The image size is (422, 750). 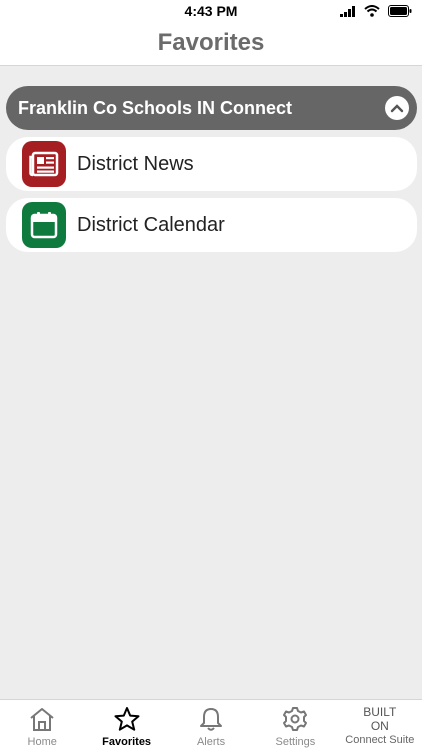 I want to click on collapse-button, so click(x=397, y=108).